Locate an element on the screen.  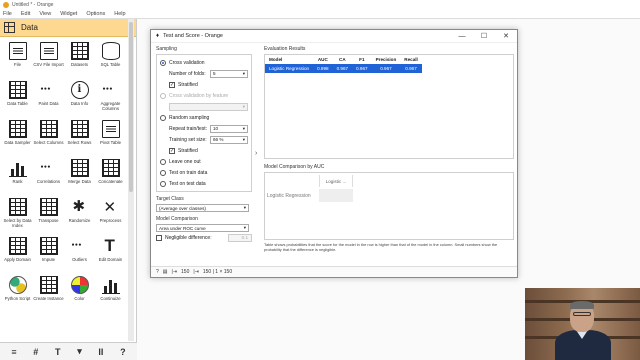
pause-icon: II is located at coordinates (100, 352).